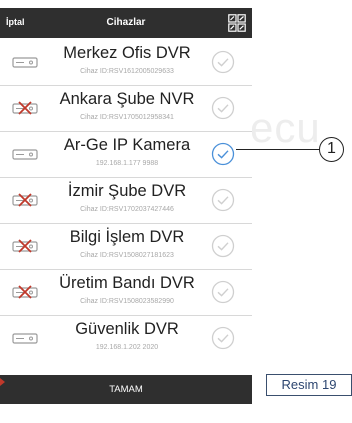  What do you see at coordinates (127, 255) in the screenshot?
I see `device-id: Cihaz ID:RSV1508027181623` at bounding box center [127, 255].